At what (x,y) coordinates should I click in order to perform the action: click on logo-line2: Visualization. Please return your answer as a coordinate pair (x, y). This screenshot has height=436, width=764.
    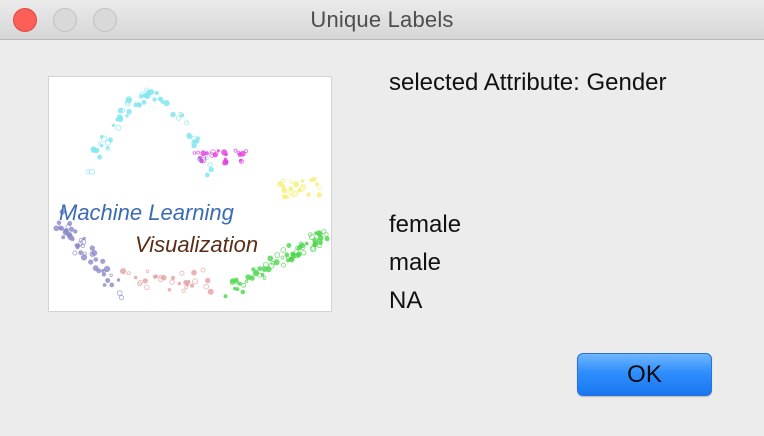
    Looking at the image, I should click on (196, 244).